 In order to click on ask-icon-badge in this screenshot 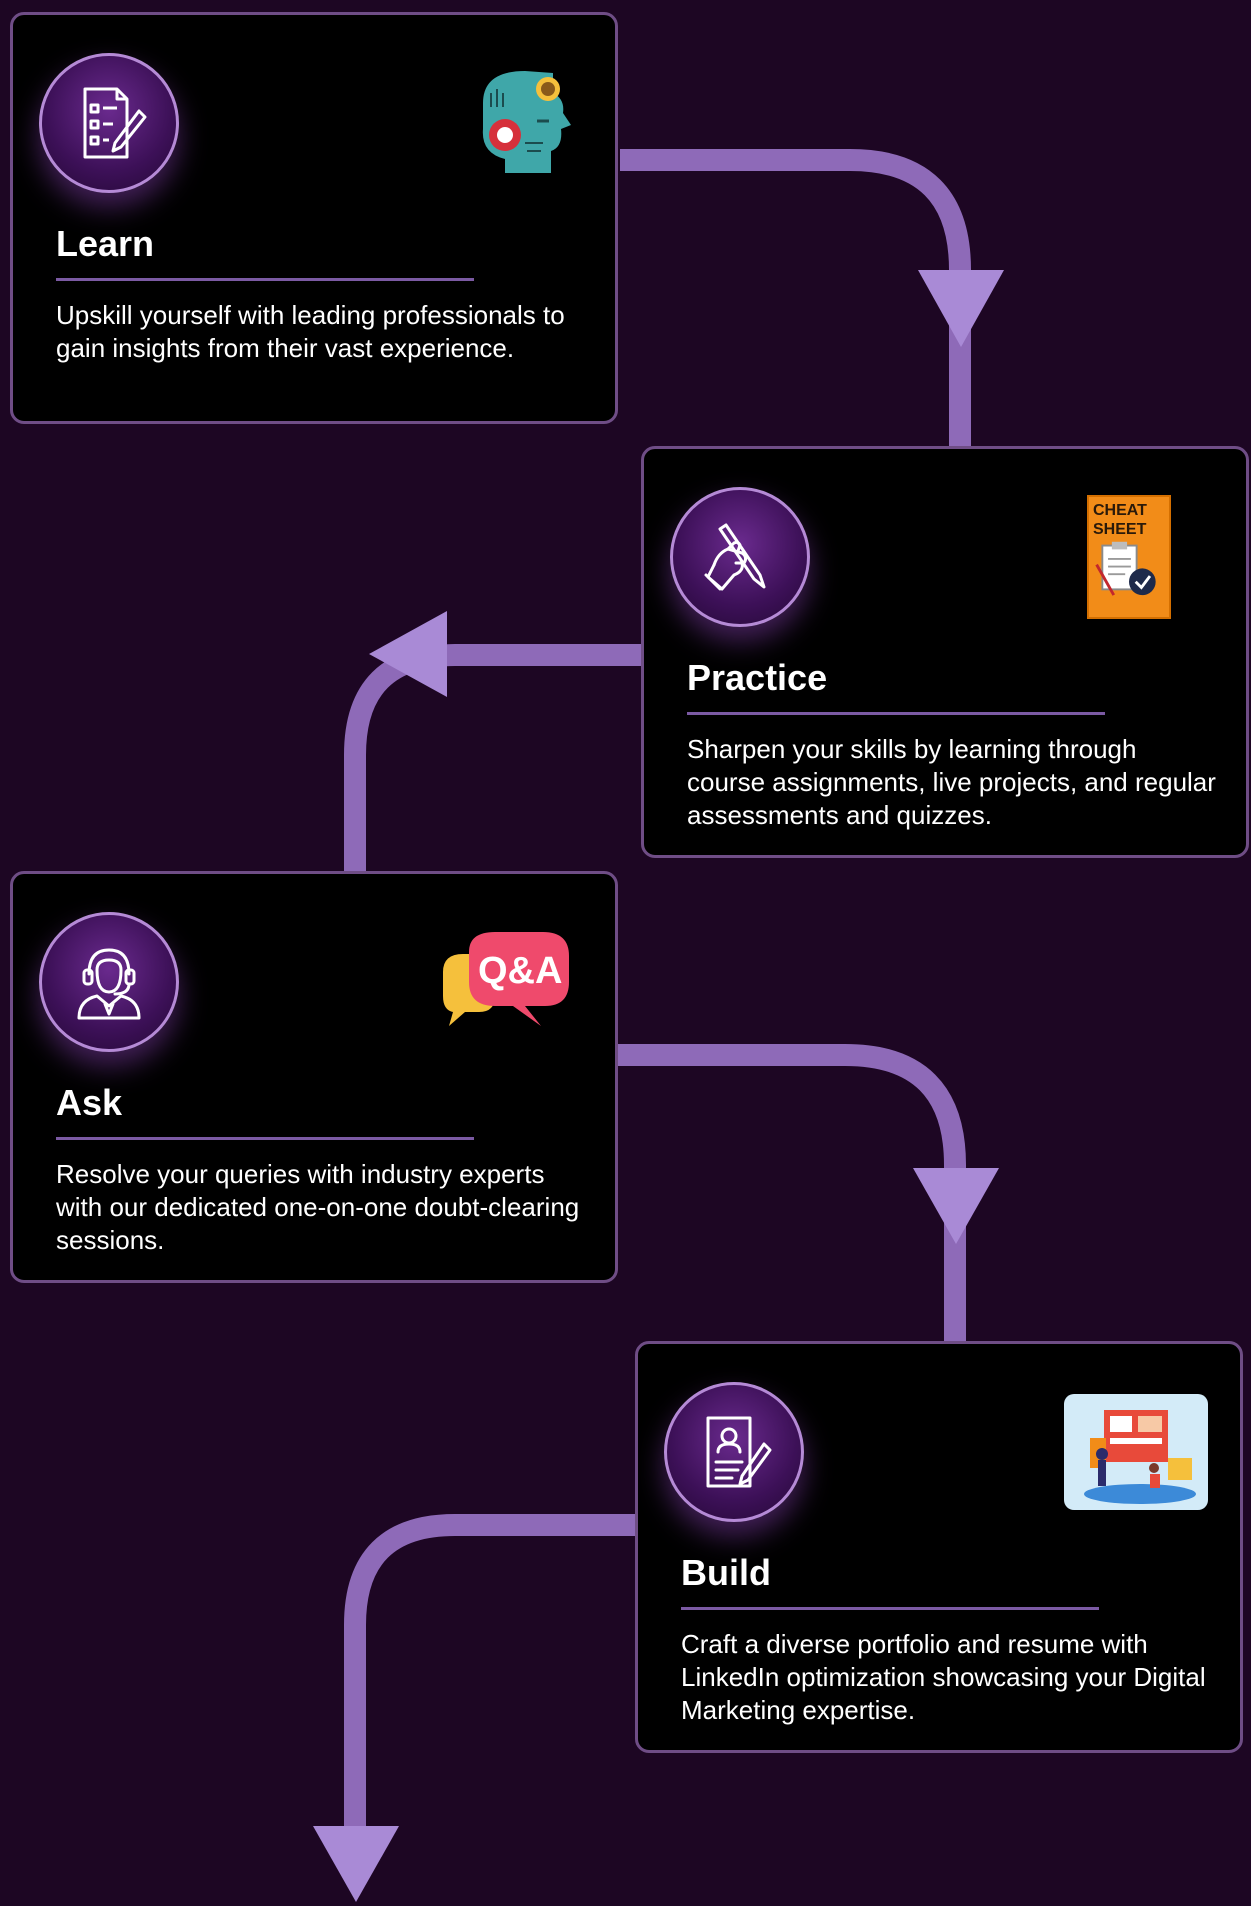, I will do `click(109, 982)`.